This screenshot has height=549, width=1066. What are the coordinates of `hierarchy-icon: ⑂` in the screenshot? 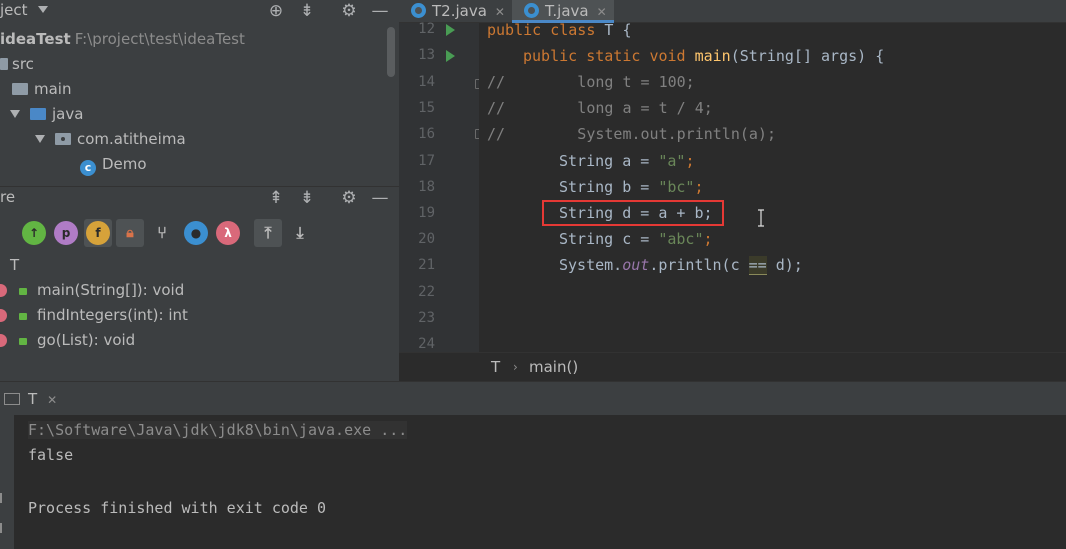 It's located at (162, 233).